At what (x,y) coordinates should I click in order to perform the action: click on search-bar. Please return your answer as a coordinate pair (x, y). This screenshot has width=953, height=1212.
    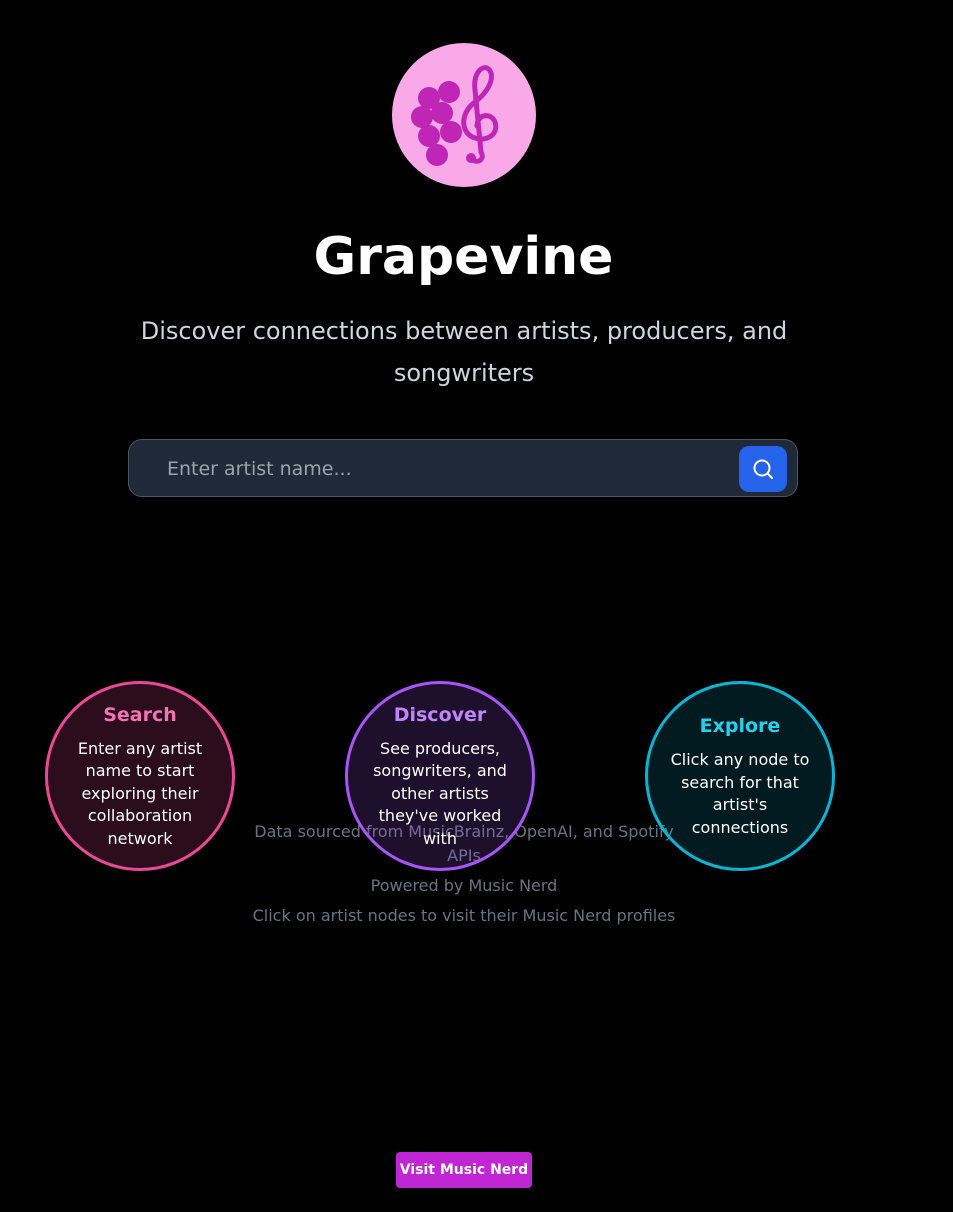
    Looking at the image, I should click on (463, 468).